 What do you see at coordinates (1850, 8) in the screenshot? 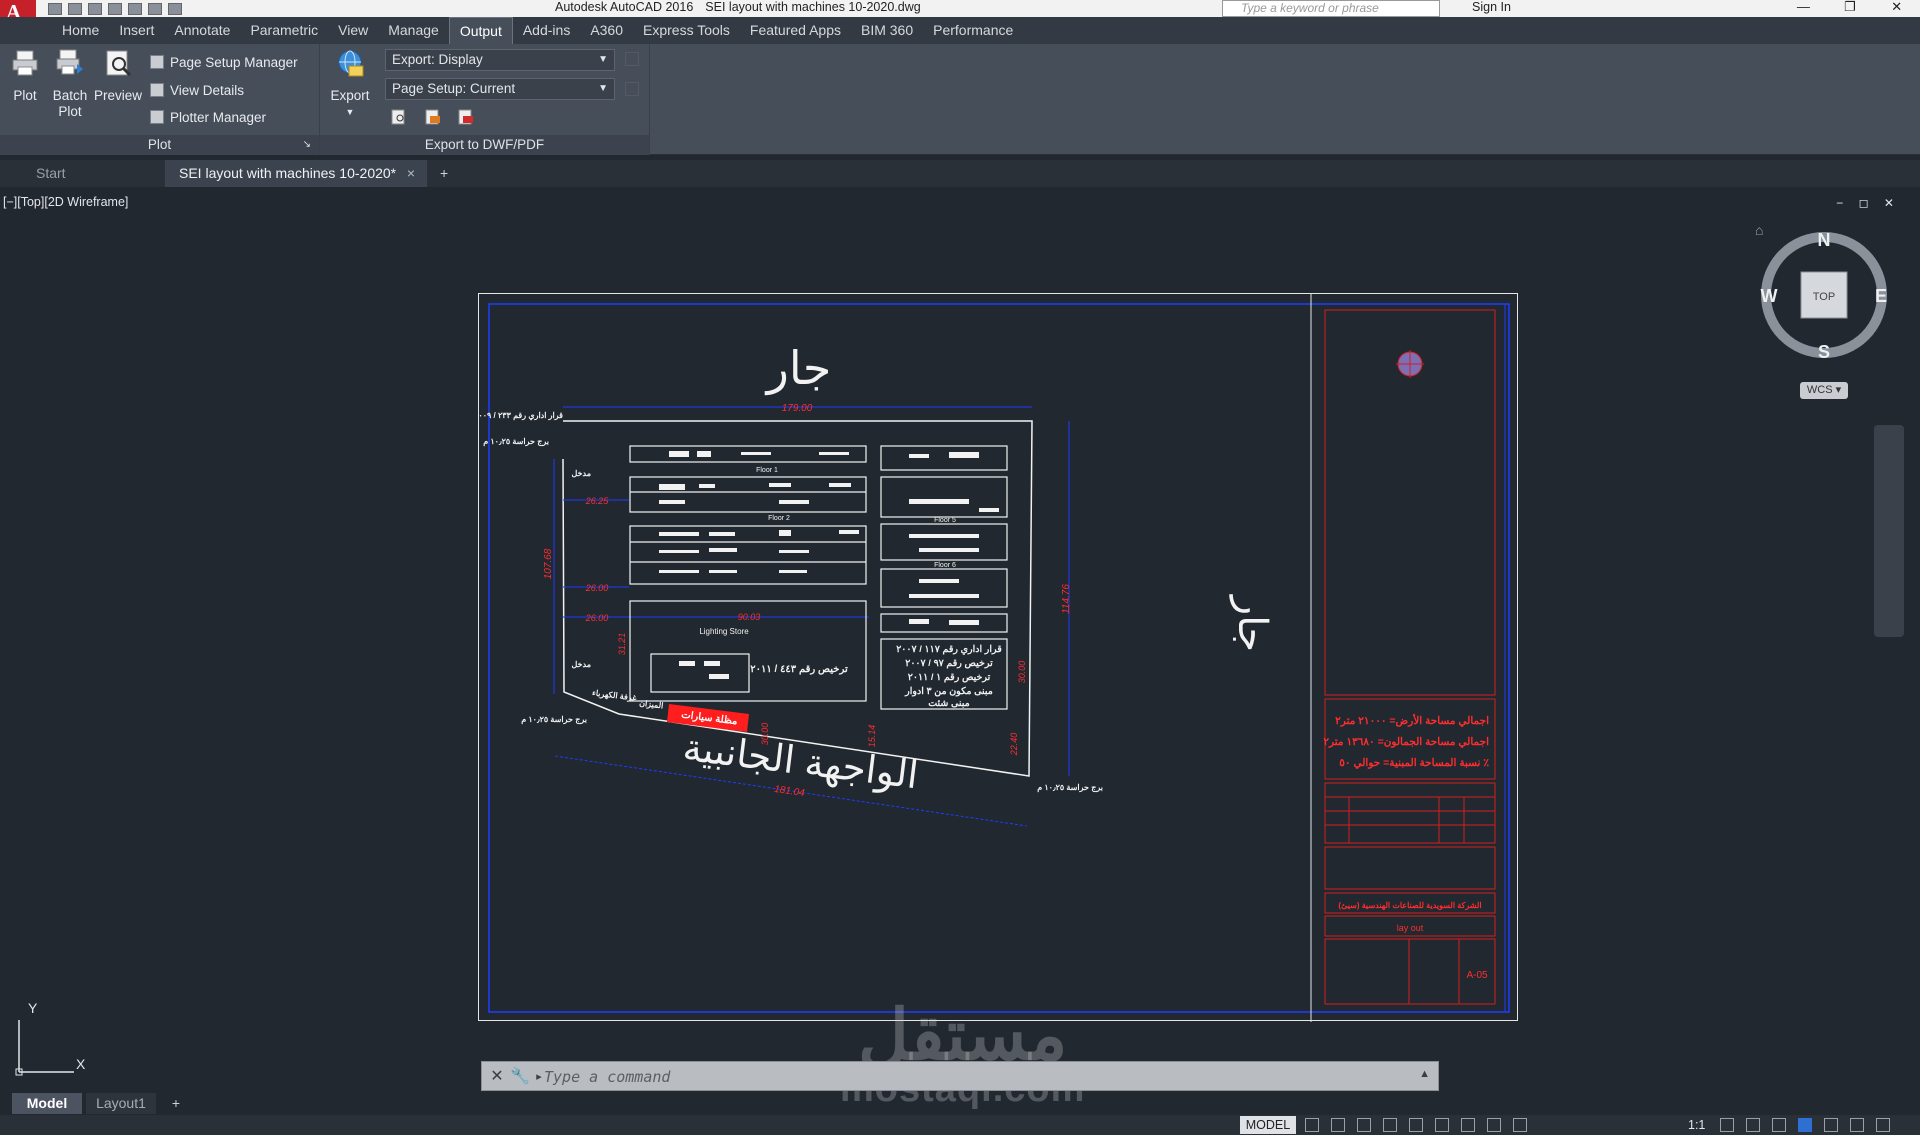
I see `restore-icon: ❐` at bounding box center [1850, 8].